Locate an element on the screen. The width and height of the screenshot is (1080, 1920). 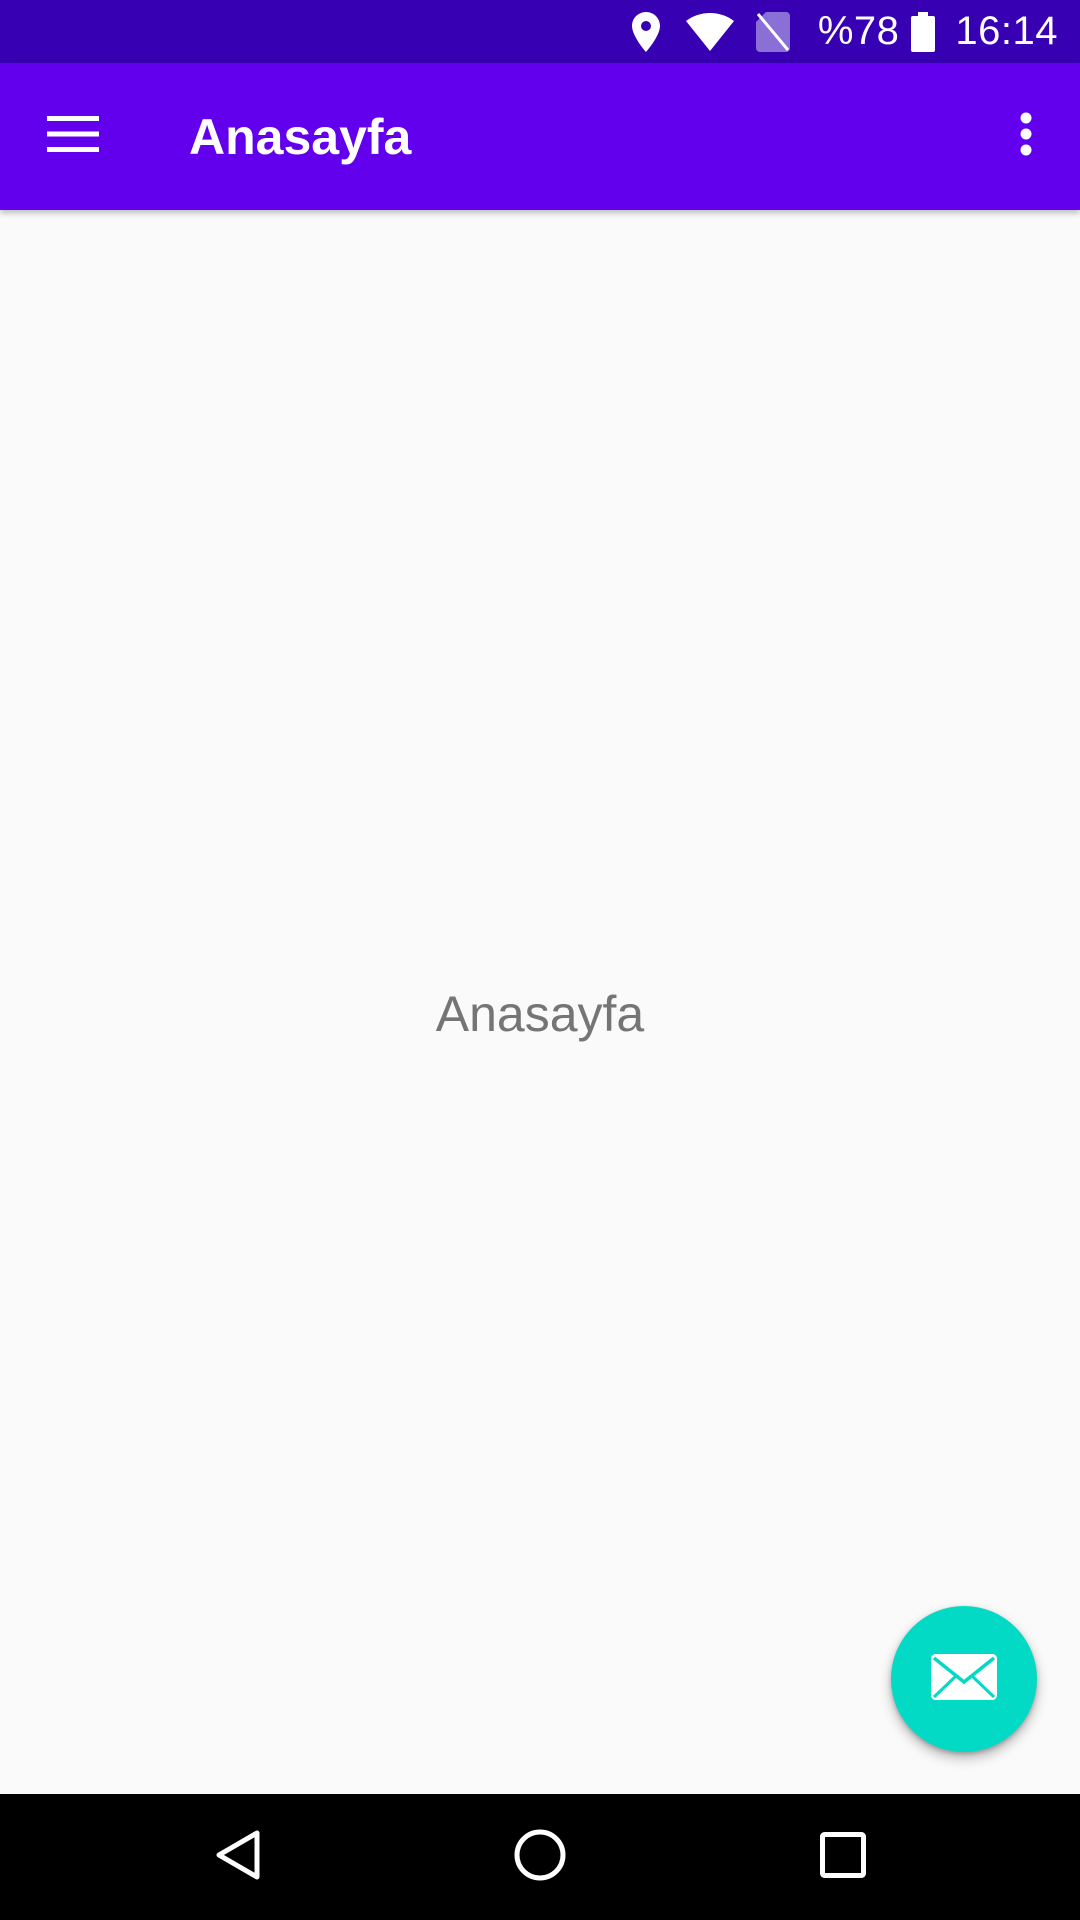
recents-icon is located at coordinates (843, 1857).